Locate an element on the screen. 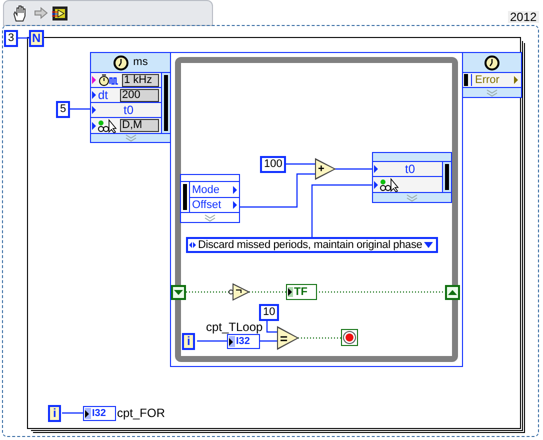  operator-symbol: = is located at coordinates (284, 338).